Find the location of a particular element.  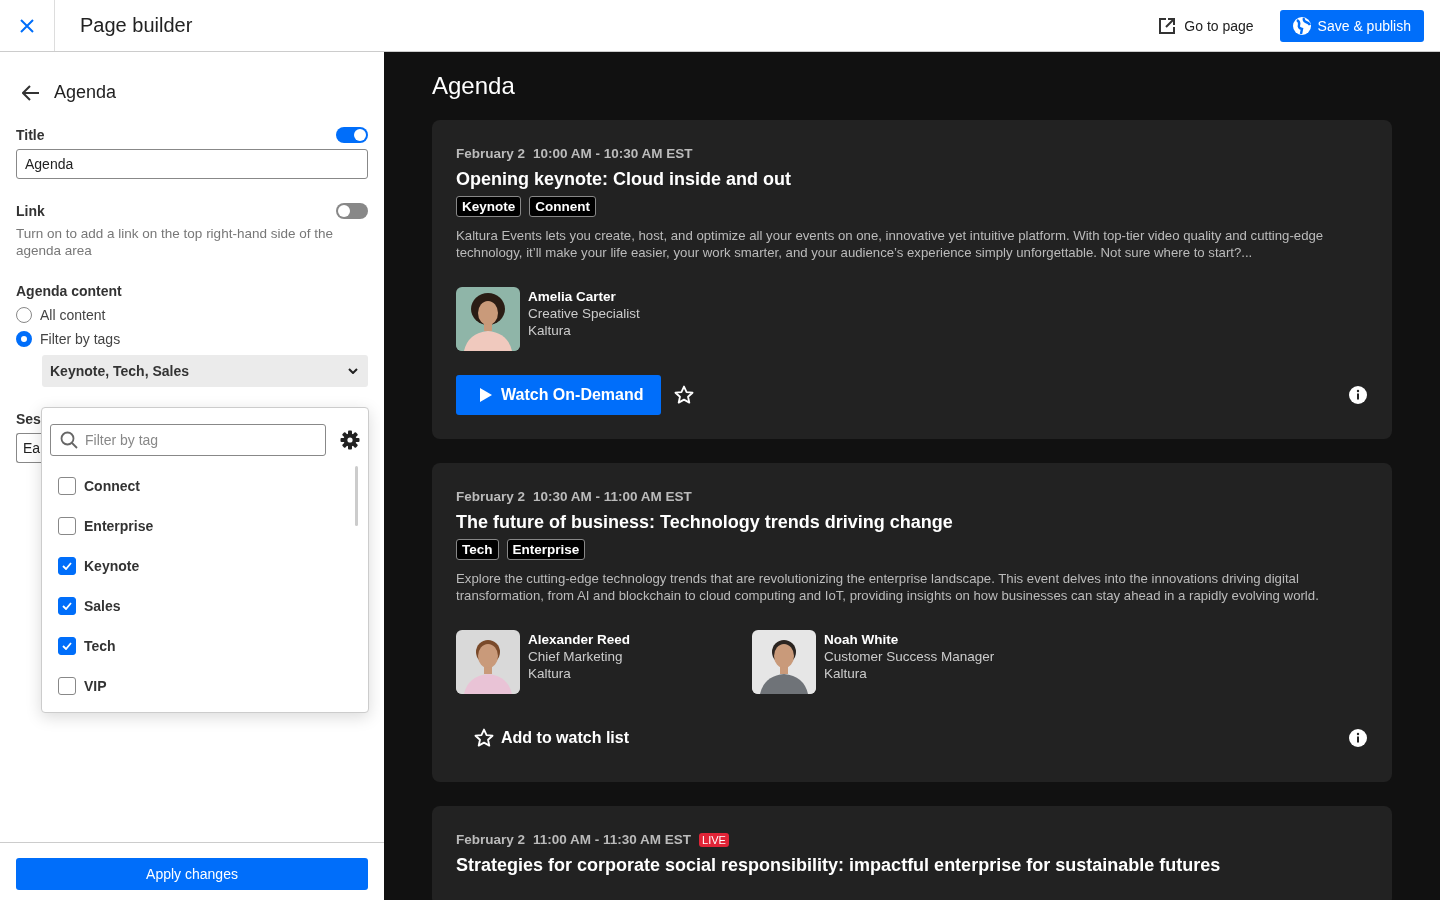

add-to-watch-list-button: Add to watch list is located at coordinates (542, 738).